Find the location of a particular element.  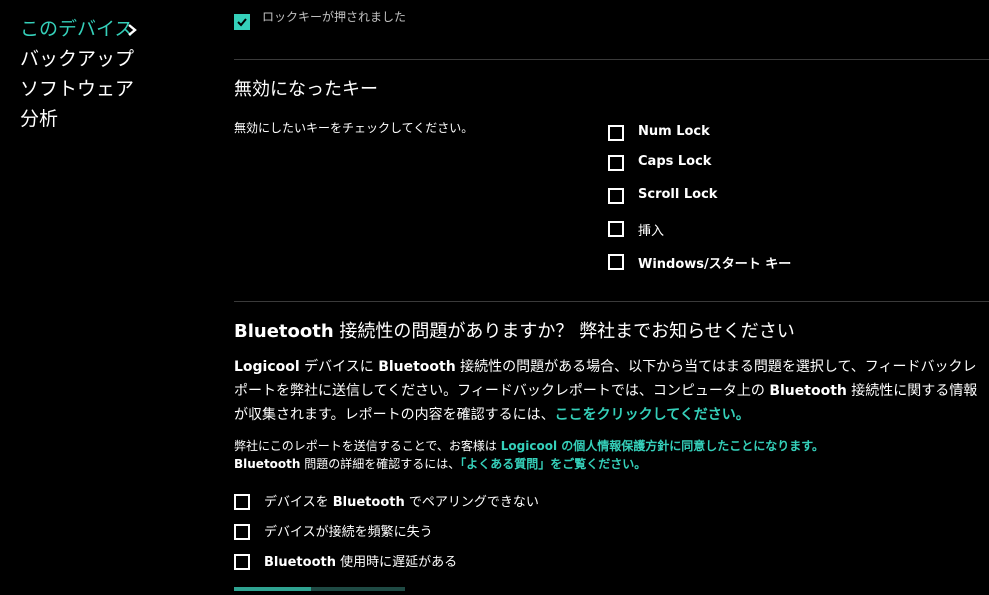

lock-key-label: ロックキーが押されました is located at coordinates (334, 17).